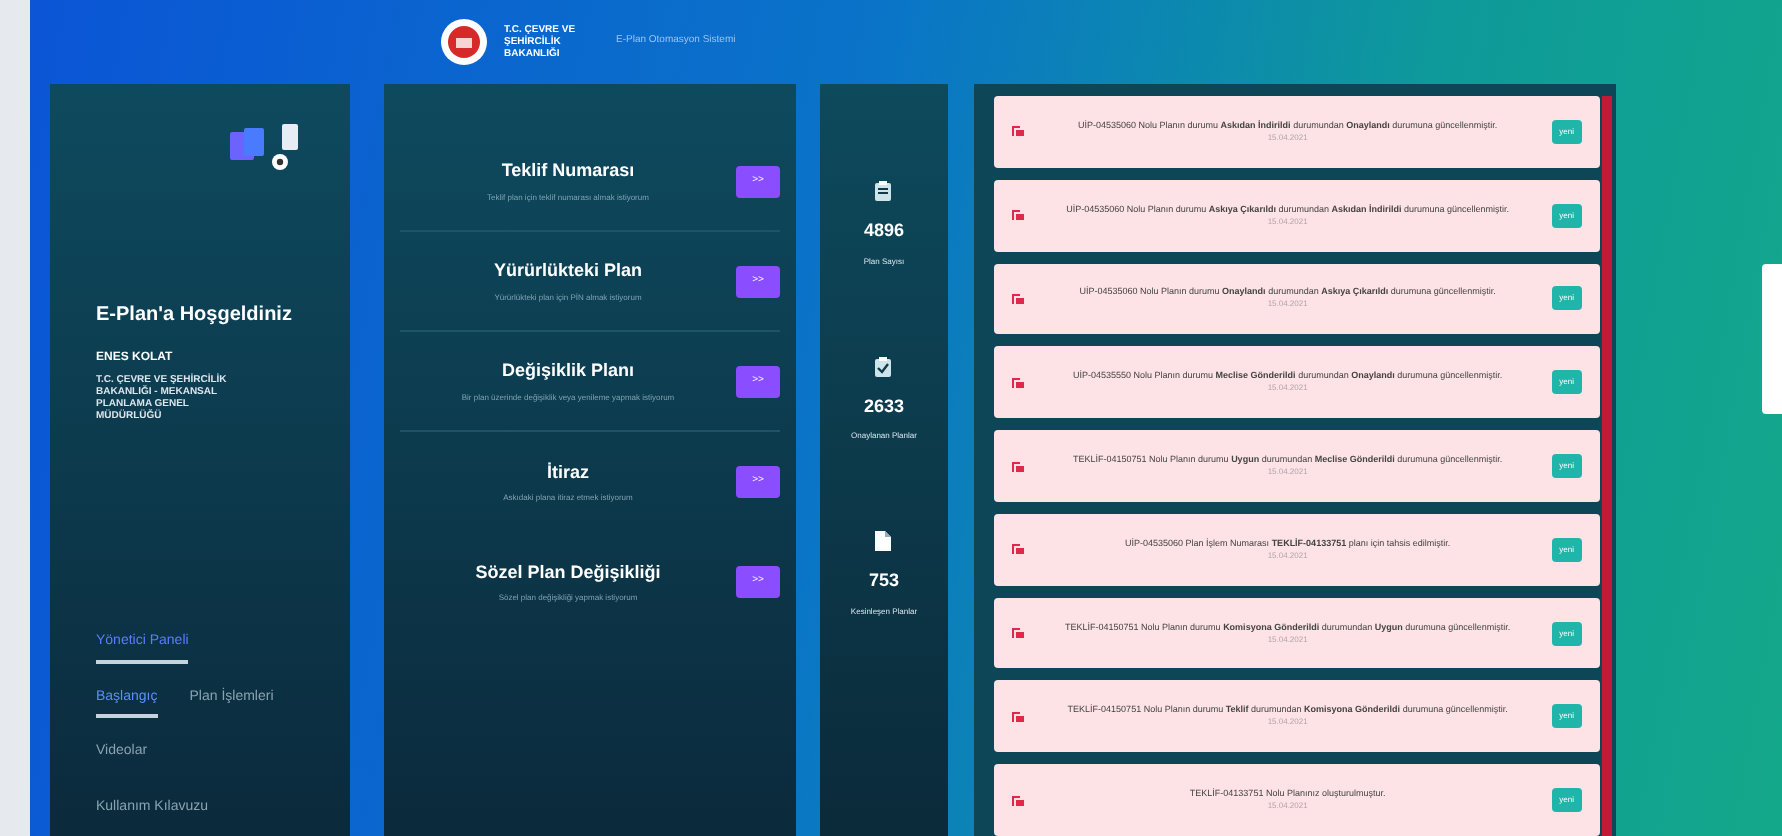 This screenshot has width=1782, height=836. Describe the element at coordinates (883, 581) in the screenshot. I see `stat-value: 753` at that location.